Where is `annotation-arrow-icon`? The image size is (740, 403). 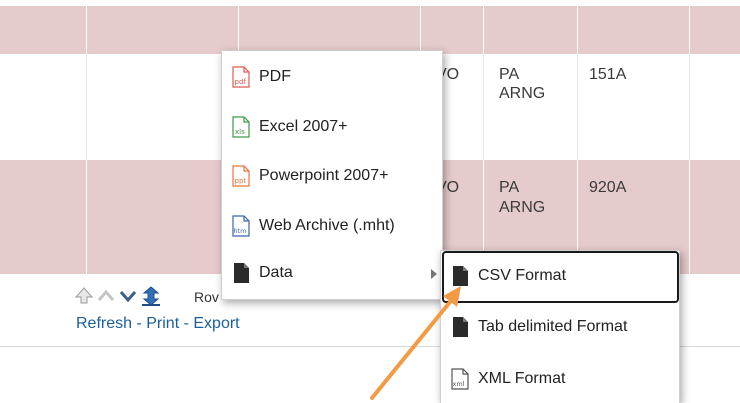 annotation-arrow-icon is located at coordinates (415, 343).